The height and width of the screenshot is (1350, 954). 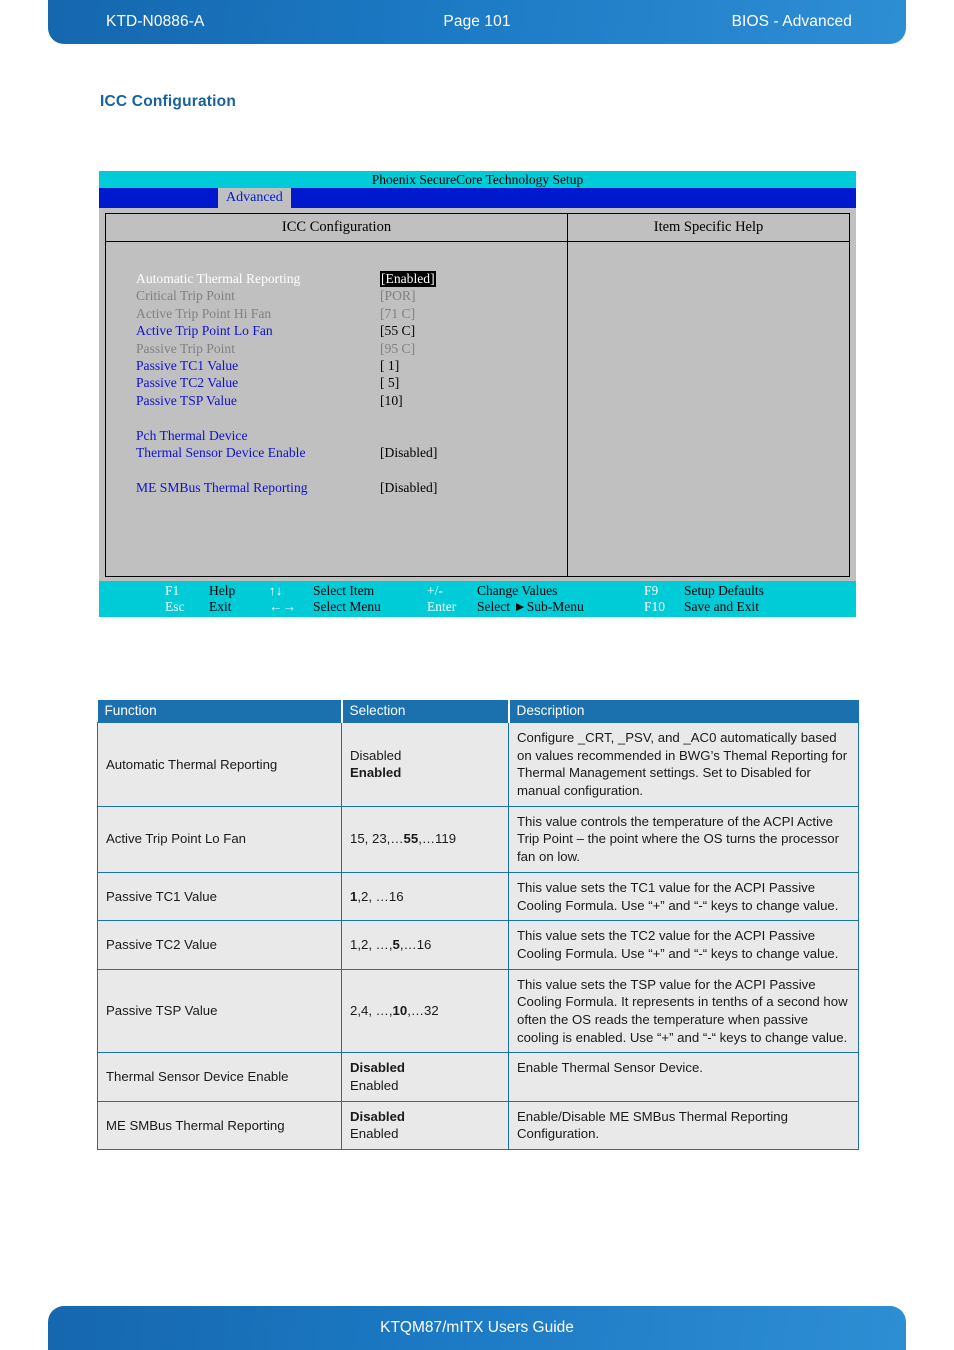 What do you see at coordinates (724, 590) in the screenshot?
I see `bios-key-action: Setup Defaults` at bounding box center [724, 590].